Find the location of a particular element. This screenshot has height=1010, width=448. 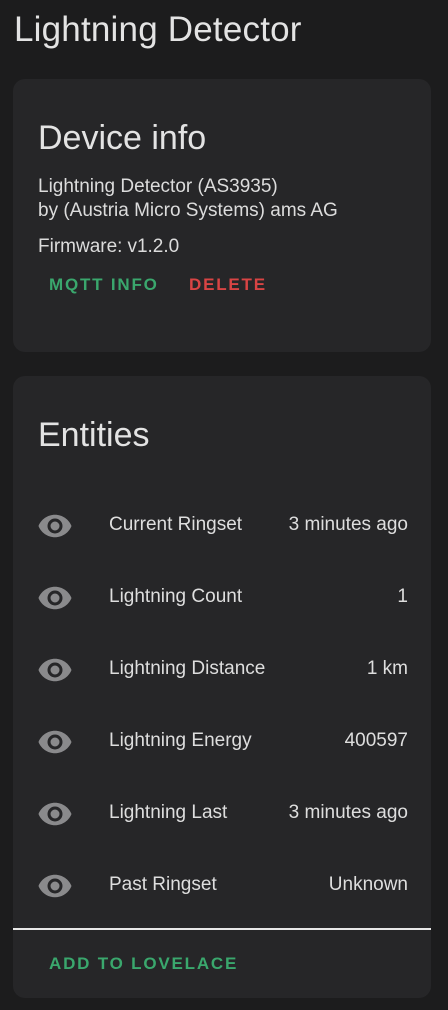

device-firmware: Firmware: v1.2.0 is located at coordinates (108, 247).